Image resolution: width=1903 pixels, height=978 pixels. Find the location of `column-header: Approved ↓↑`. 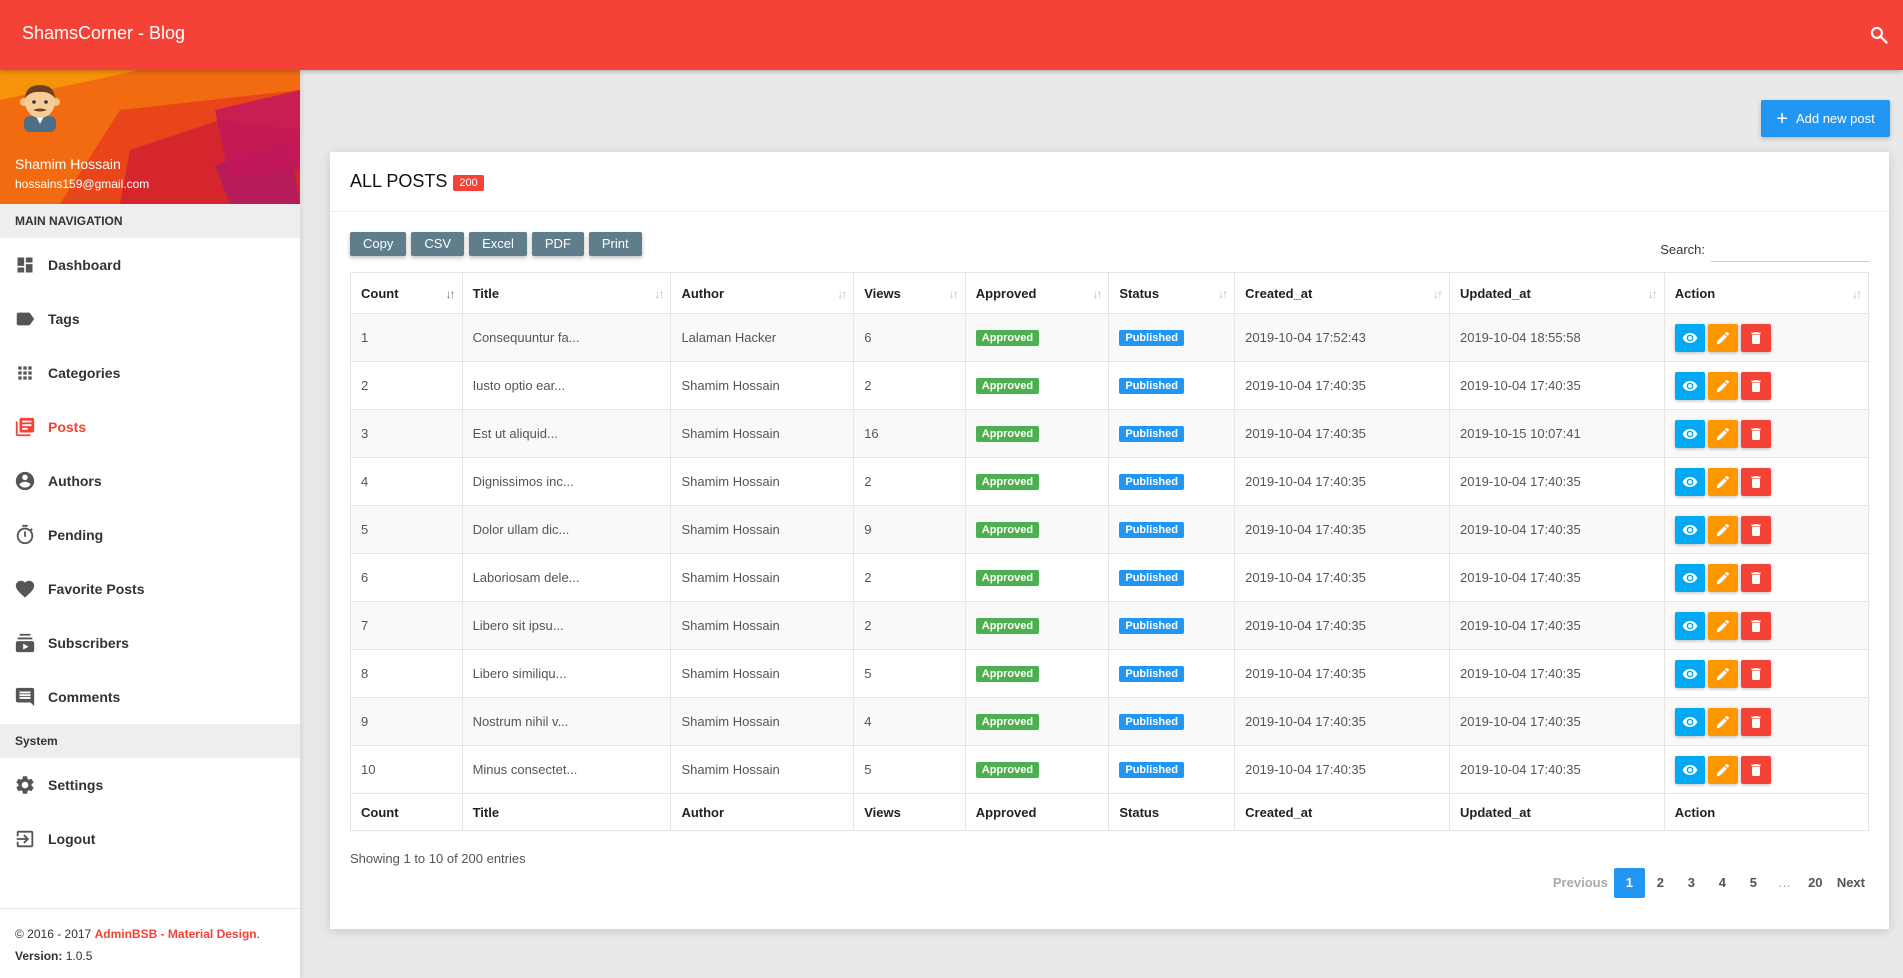

column-header: Approved ↓↑ is located at coordinates (1037, 293).